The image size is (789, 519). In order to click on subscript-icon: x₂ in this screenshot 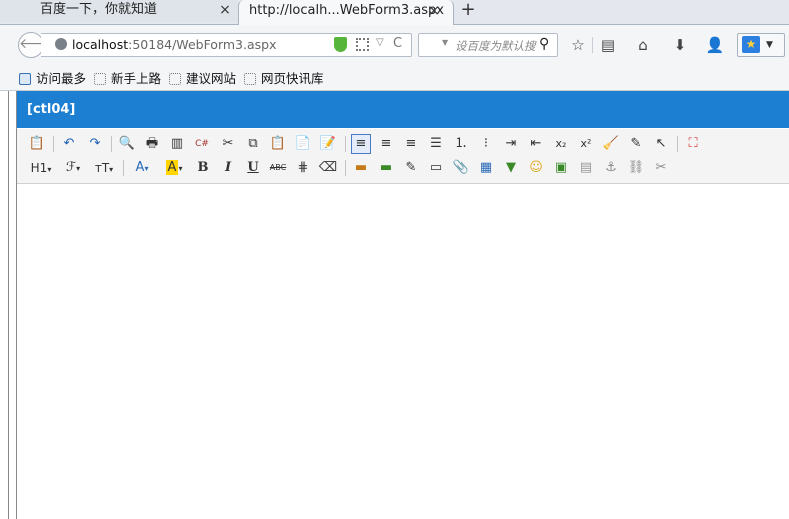, I will do `click(561, 144)`.